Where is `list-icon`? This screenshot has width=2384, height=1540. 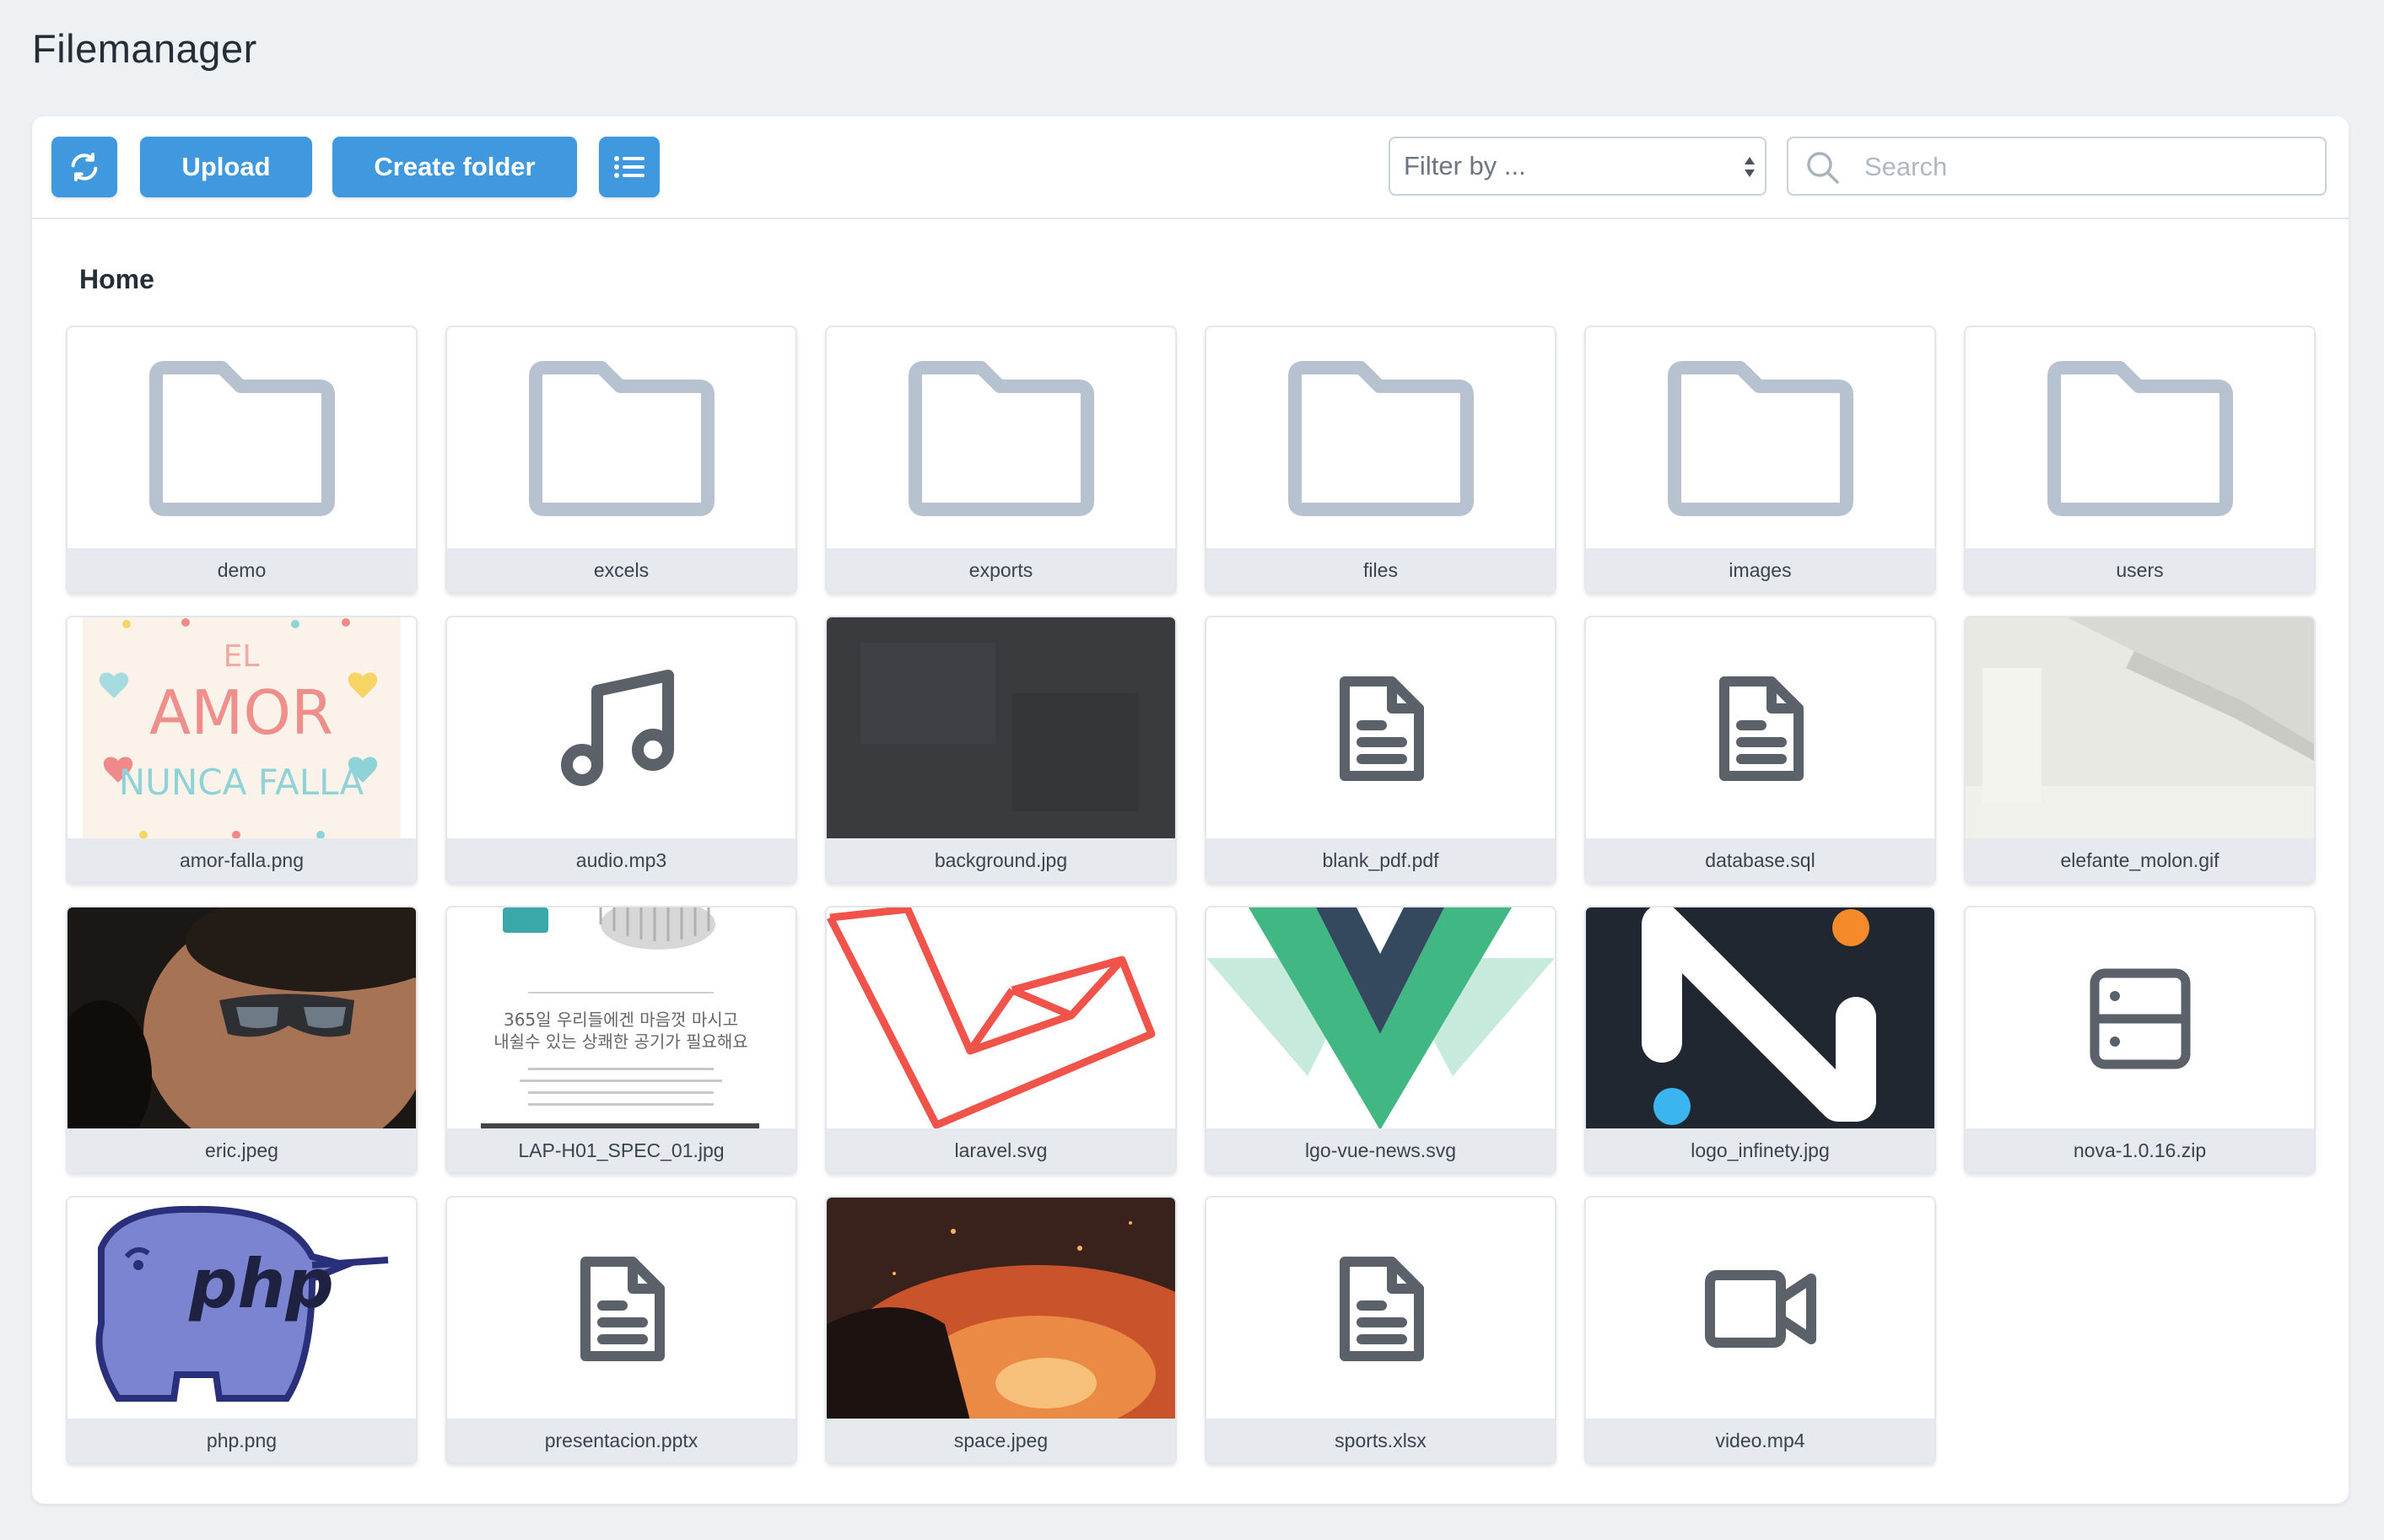
list-icon is located at coordinates (629, 167).